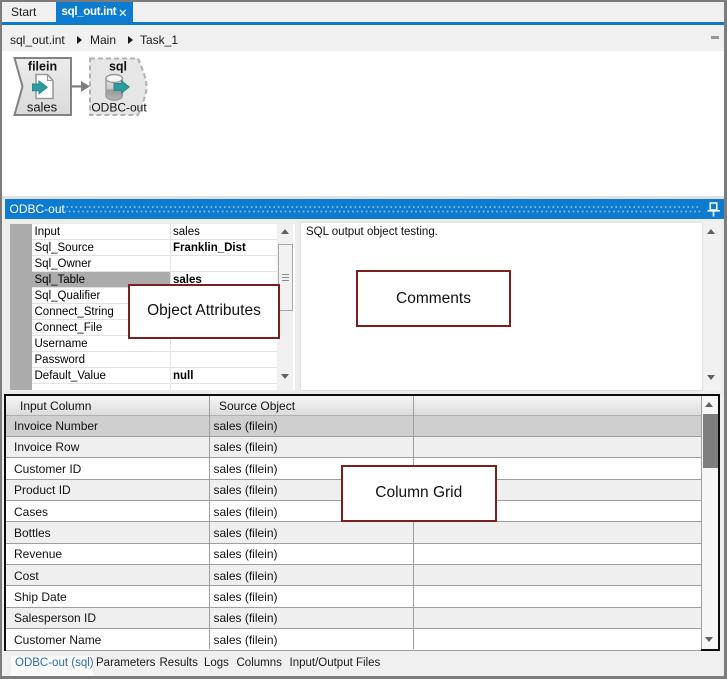  I want to click on svg-text: ODBC-out, so click(119, 108).